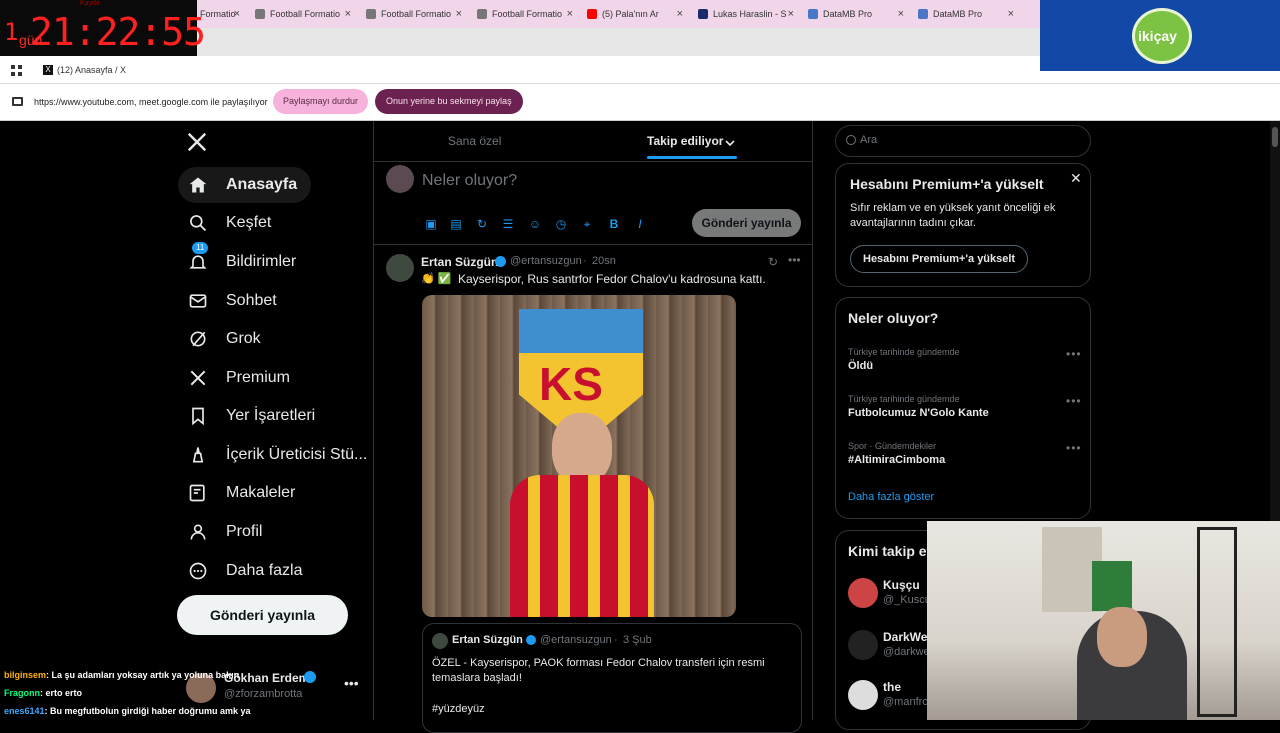 This screenshot has height=733, width=1280. Describe the element at coordinates (271, 415) in the screenshot. I see `sidebar-item-label: Yer İşaretleri` at that location.